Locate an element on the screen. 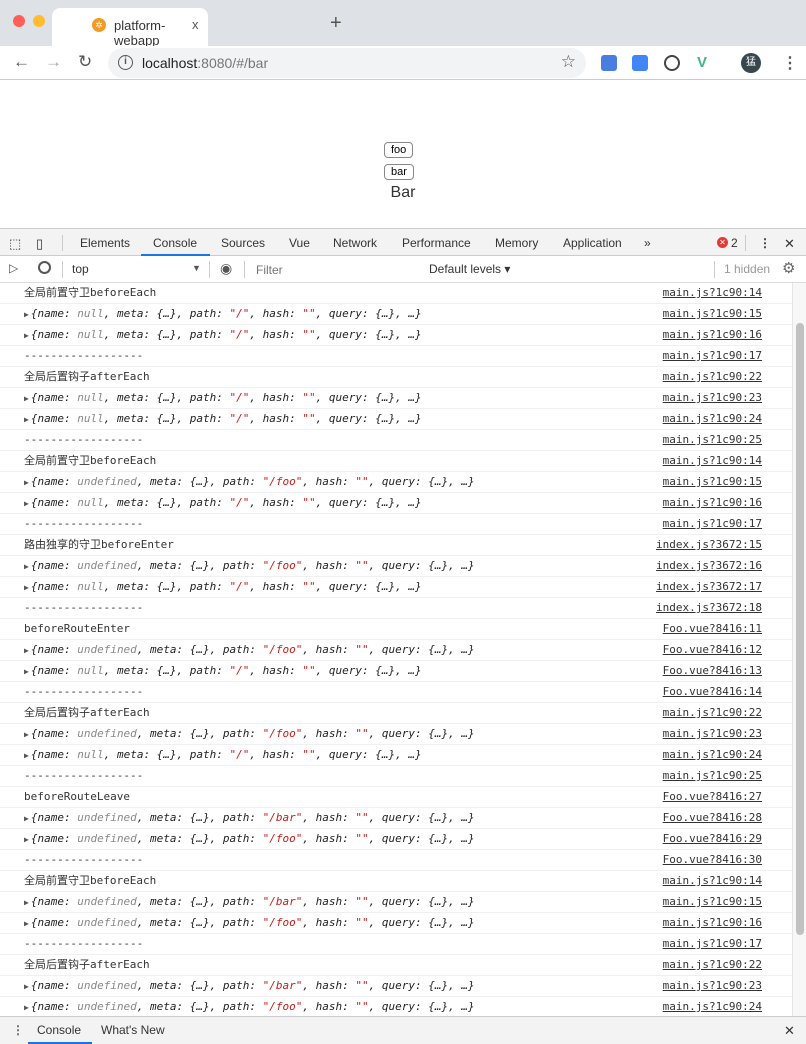 Image resolution: width=806 pixels, height=1044 pixels. vue-devtools-icon: V is located at coordinates (705, 63).